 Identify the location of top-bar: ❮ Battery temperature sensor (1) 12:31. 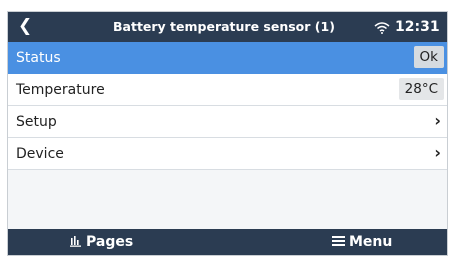
(227, 27).